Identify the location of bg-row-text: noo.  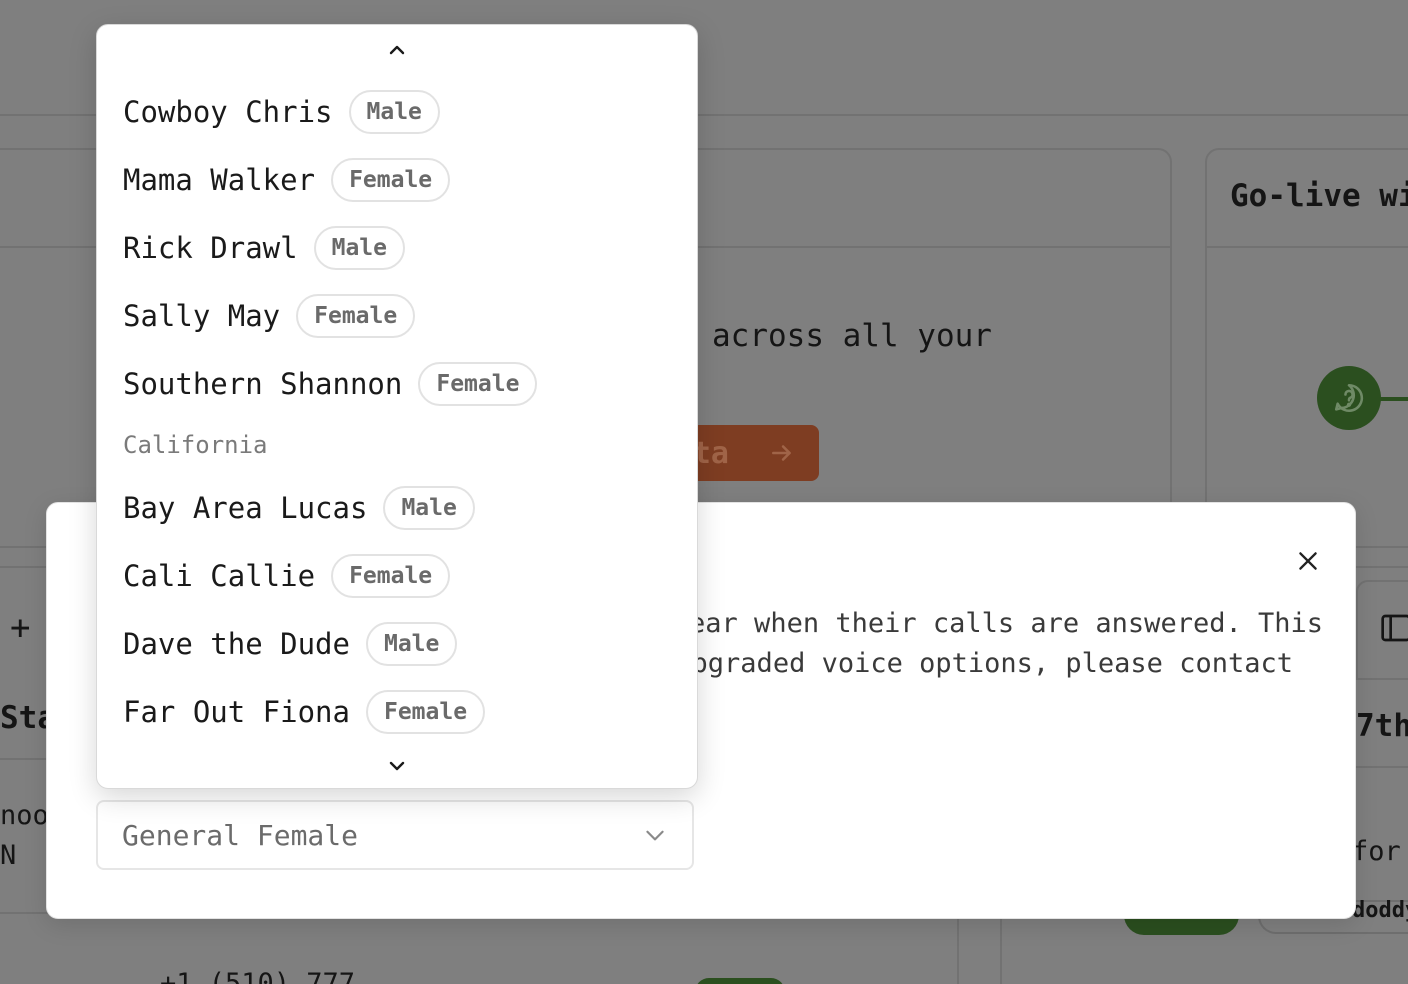
(24, 815).